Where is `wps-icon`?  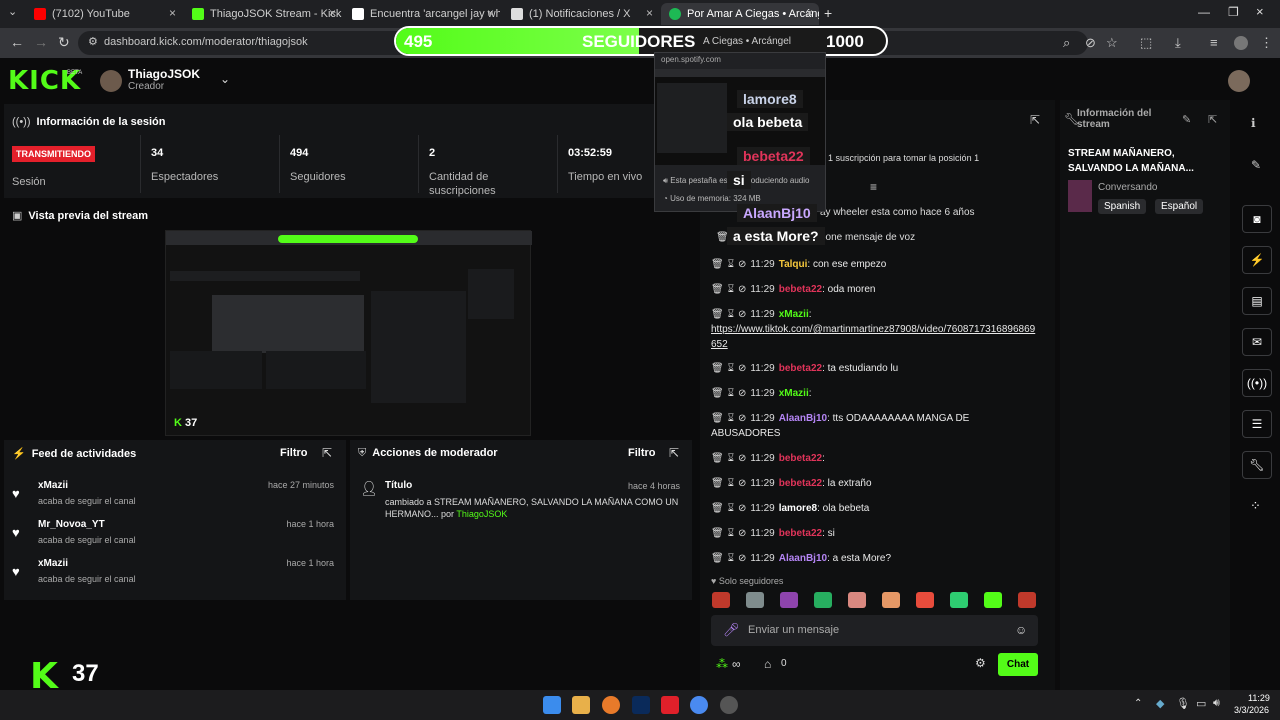 wps-icon is located at coordinates (670, 705).